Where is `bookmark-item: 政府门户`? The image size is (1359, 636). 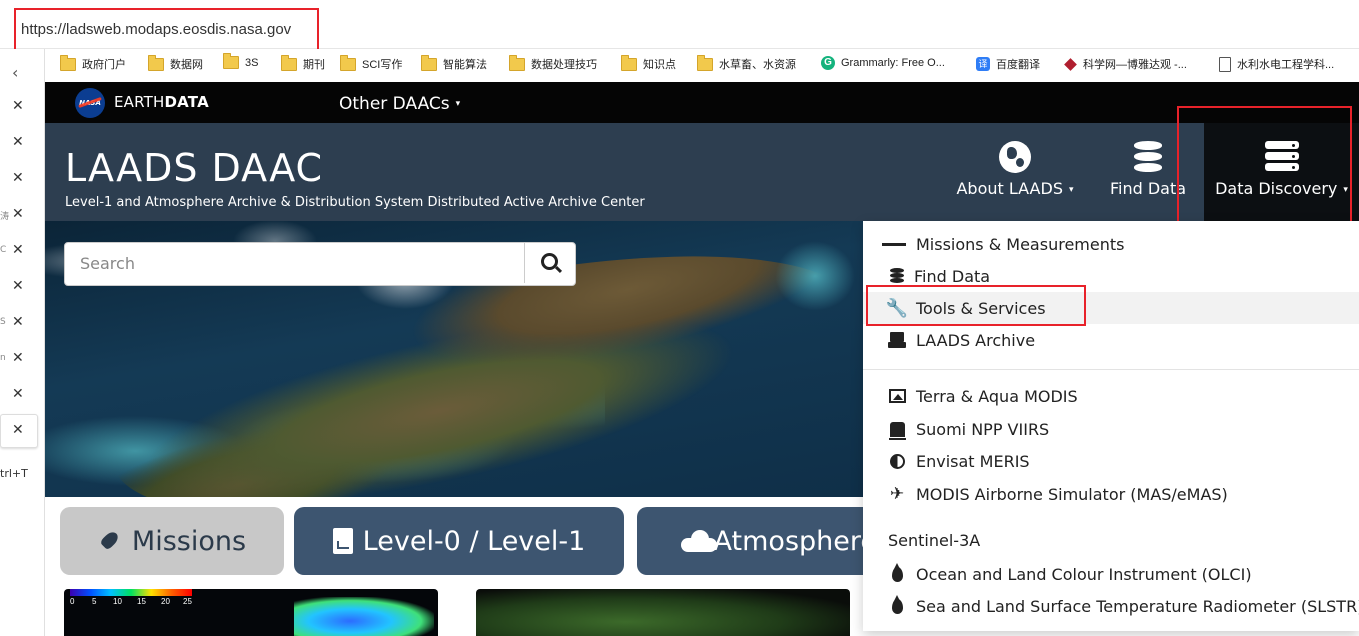
bookmark-item: 政府门户 is located at coordinates (93, 63).